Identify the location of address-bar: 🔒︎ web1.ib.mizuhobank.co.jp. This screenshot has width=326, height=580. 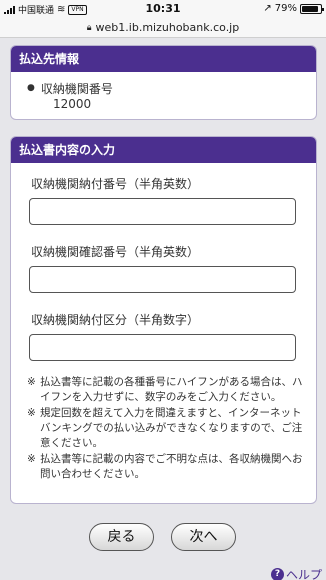
(163, 28).